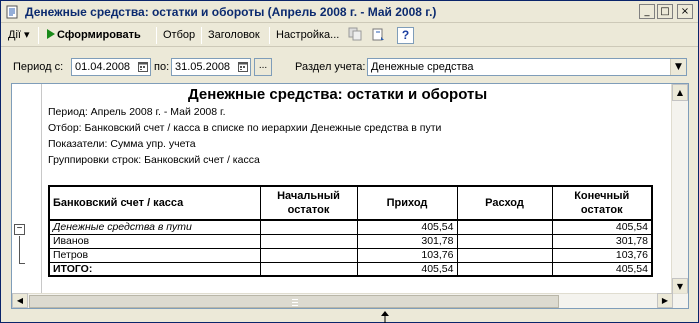 This screenshot has width=699, height=323. Describe the element at coordinates (678, 67) in the screenshot. I see `chevron-down-icon: ▼` at that location.